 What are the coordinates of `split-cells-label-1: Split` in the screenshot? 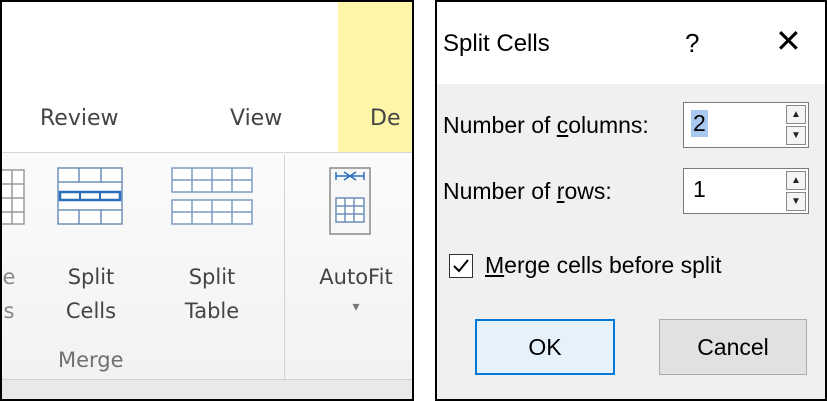 It's located at (91, 277).